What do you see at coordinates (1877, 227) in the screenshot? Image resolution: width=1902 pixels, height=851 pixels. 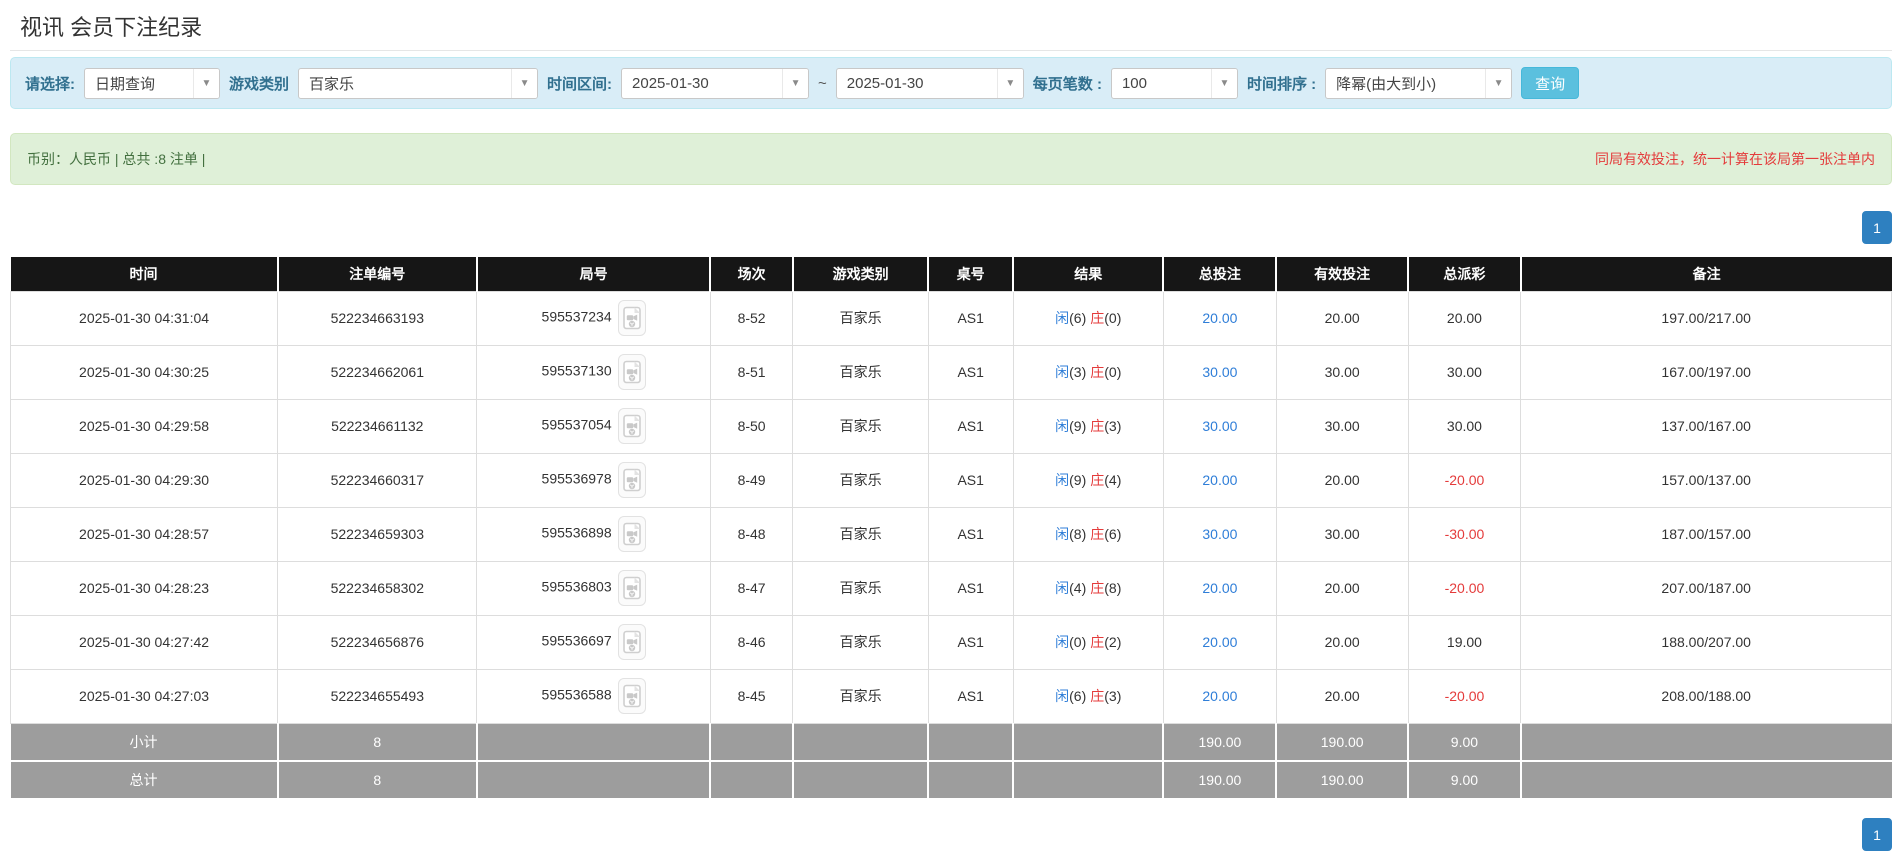 I see `page-button-1: 1` at bounding box center [1877, 227].